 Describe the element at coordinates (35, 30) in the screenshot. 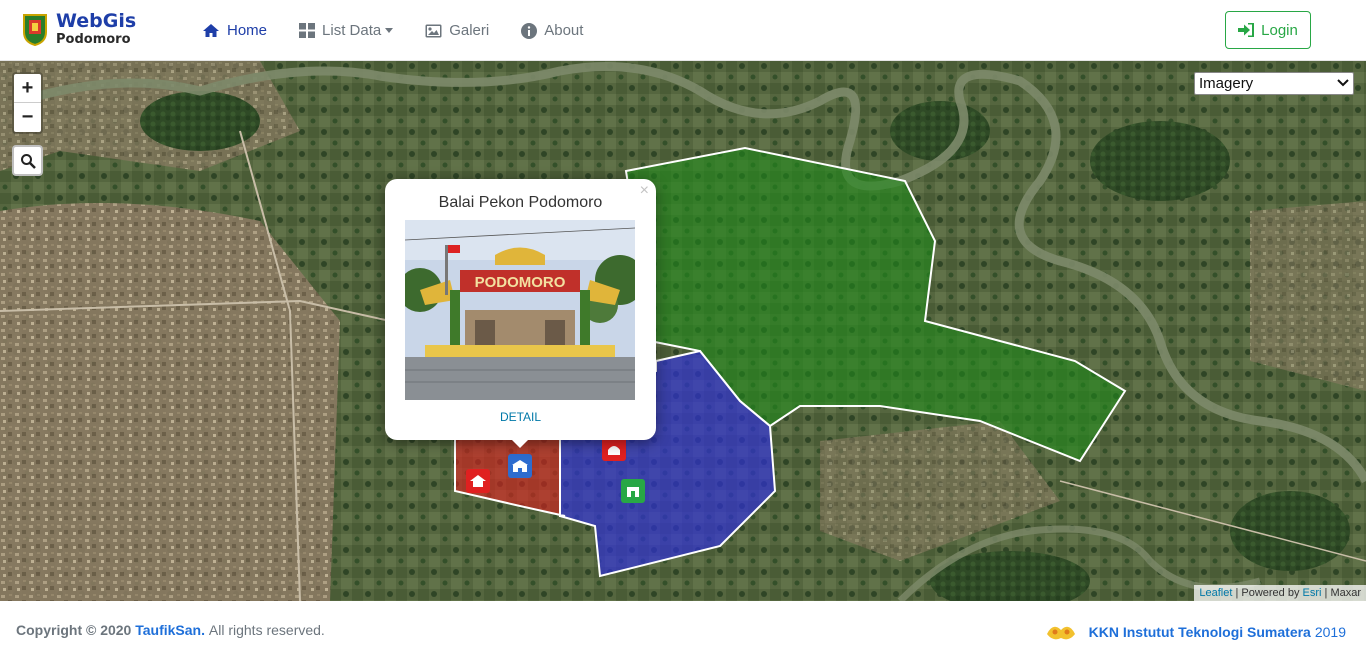

I see `lampung-logo-icon` at that location.